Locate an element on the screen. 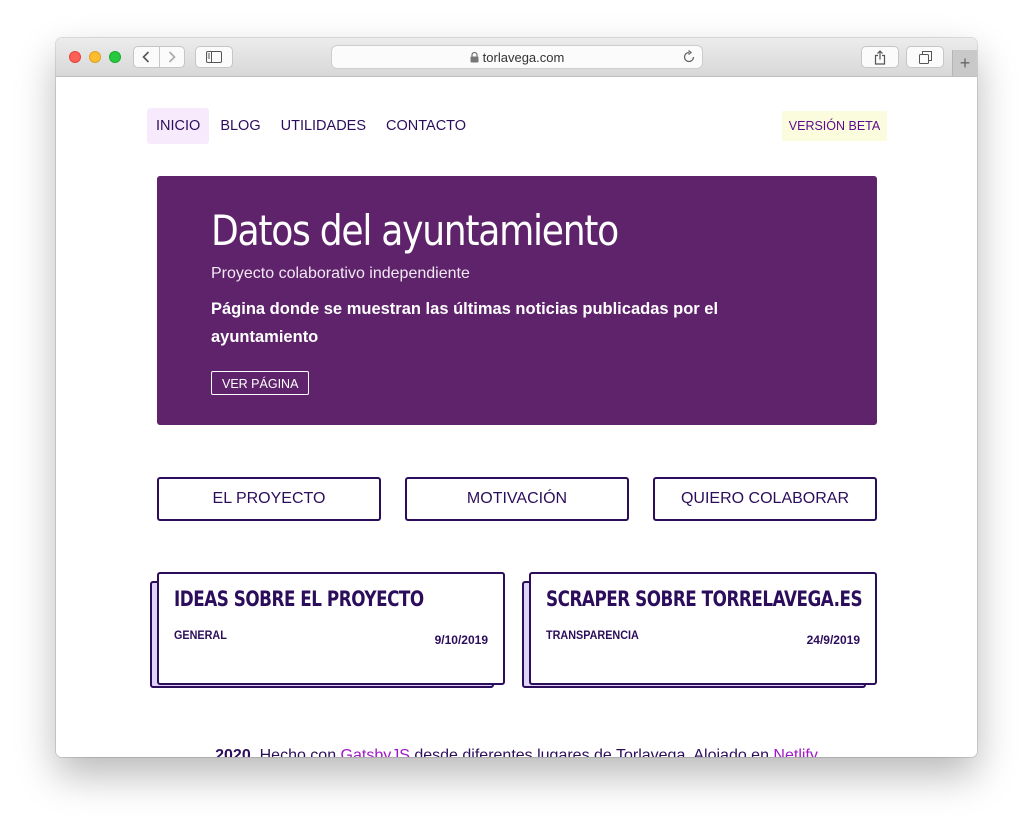 This screenshot has height=832, width=1033. share-button is located at coordinates (880, 57).